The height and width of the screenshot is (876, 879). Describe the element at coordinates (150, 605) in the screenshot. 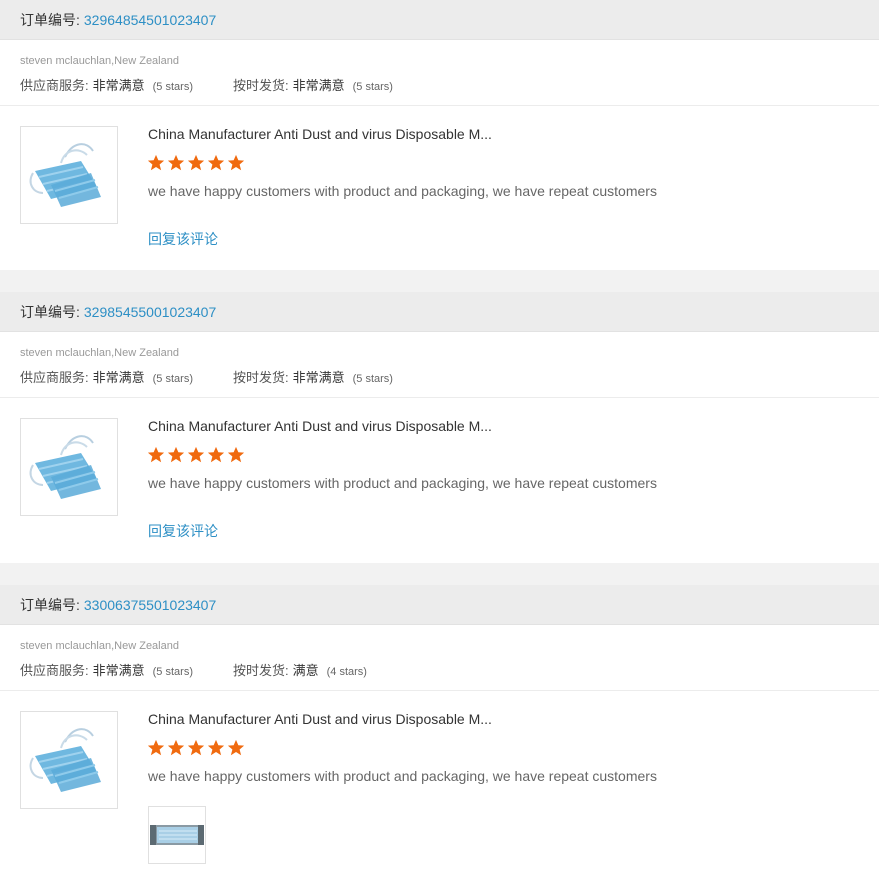

I see `order-number-link: 33006375501023407` at that location.